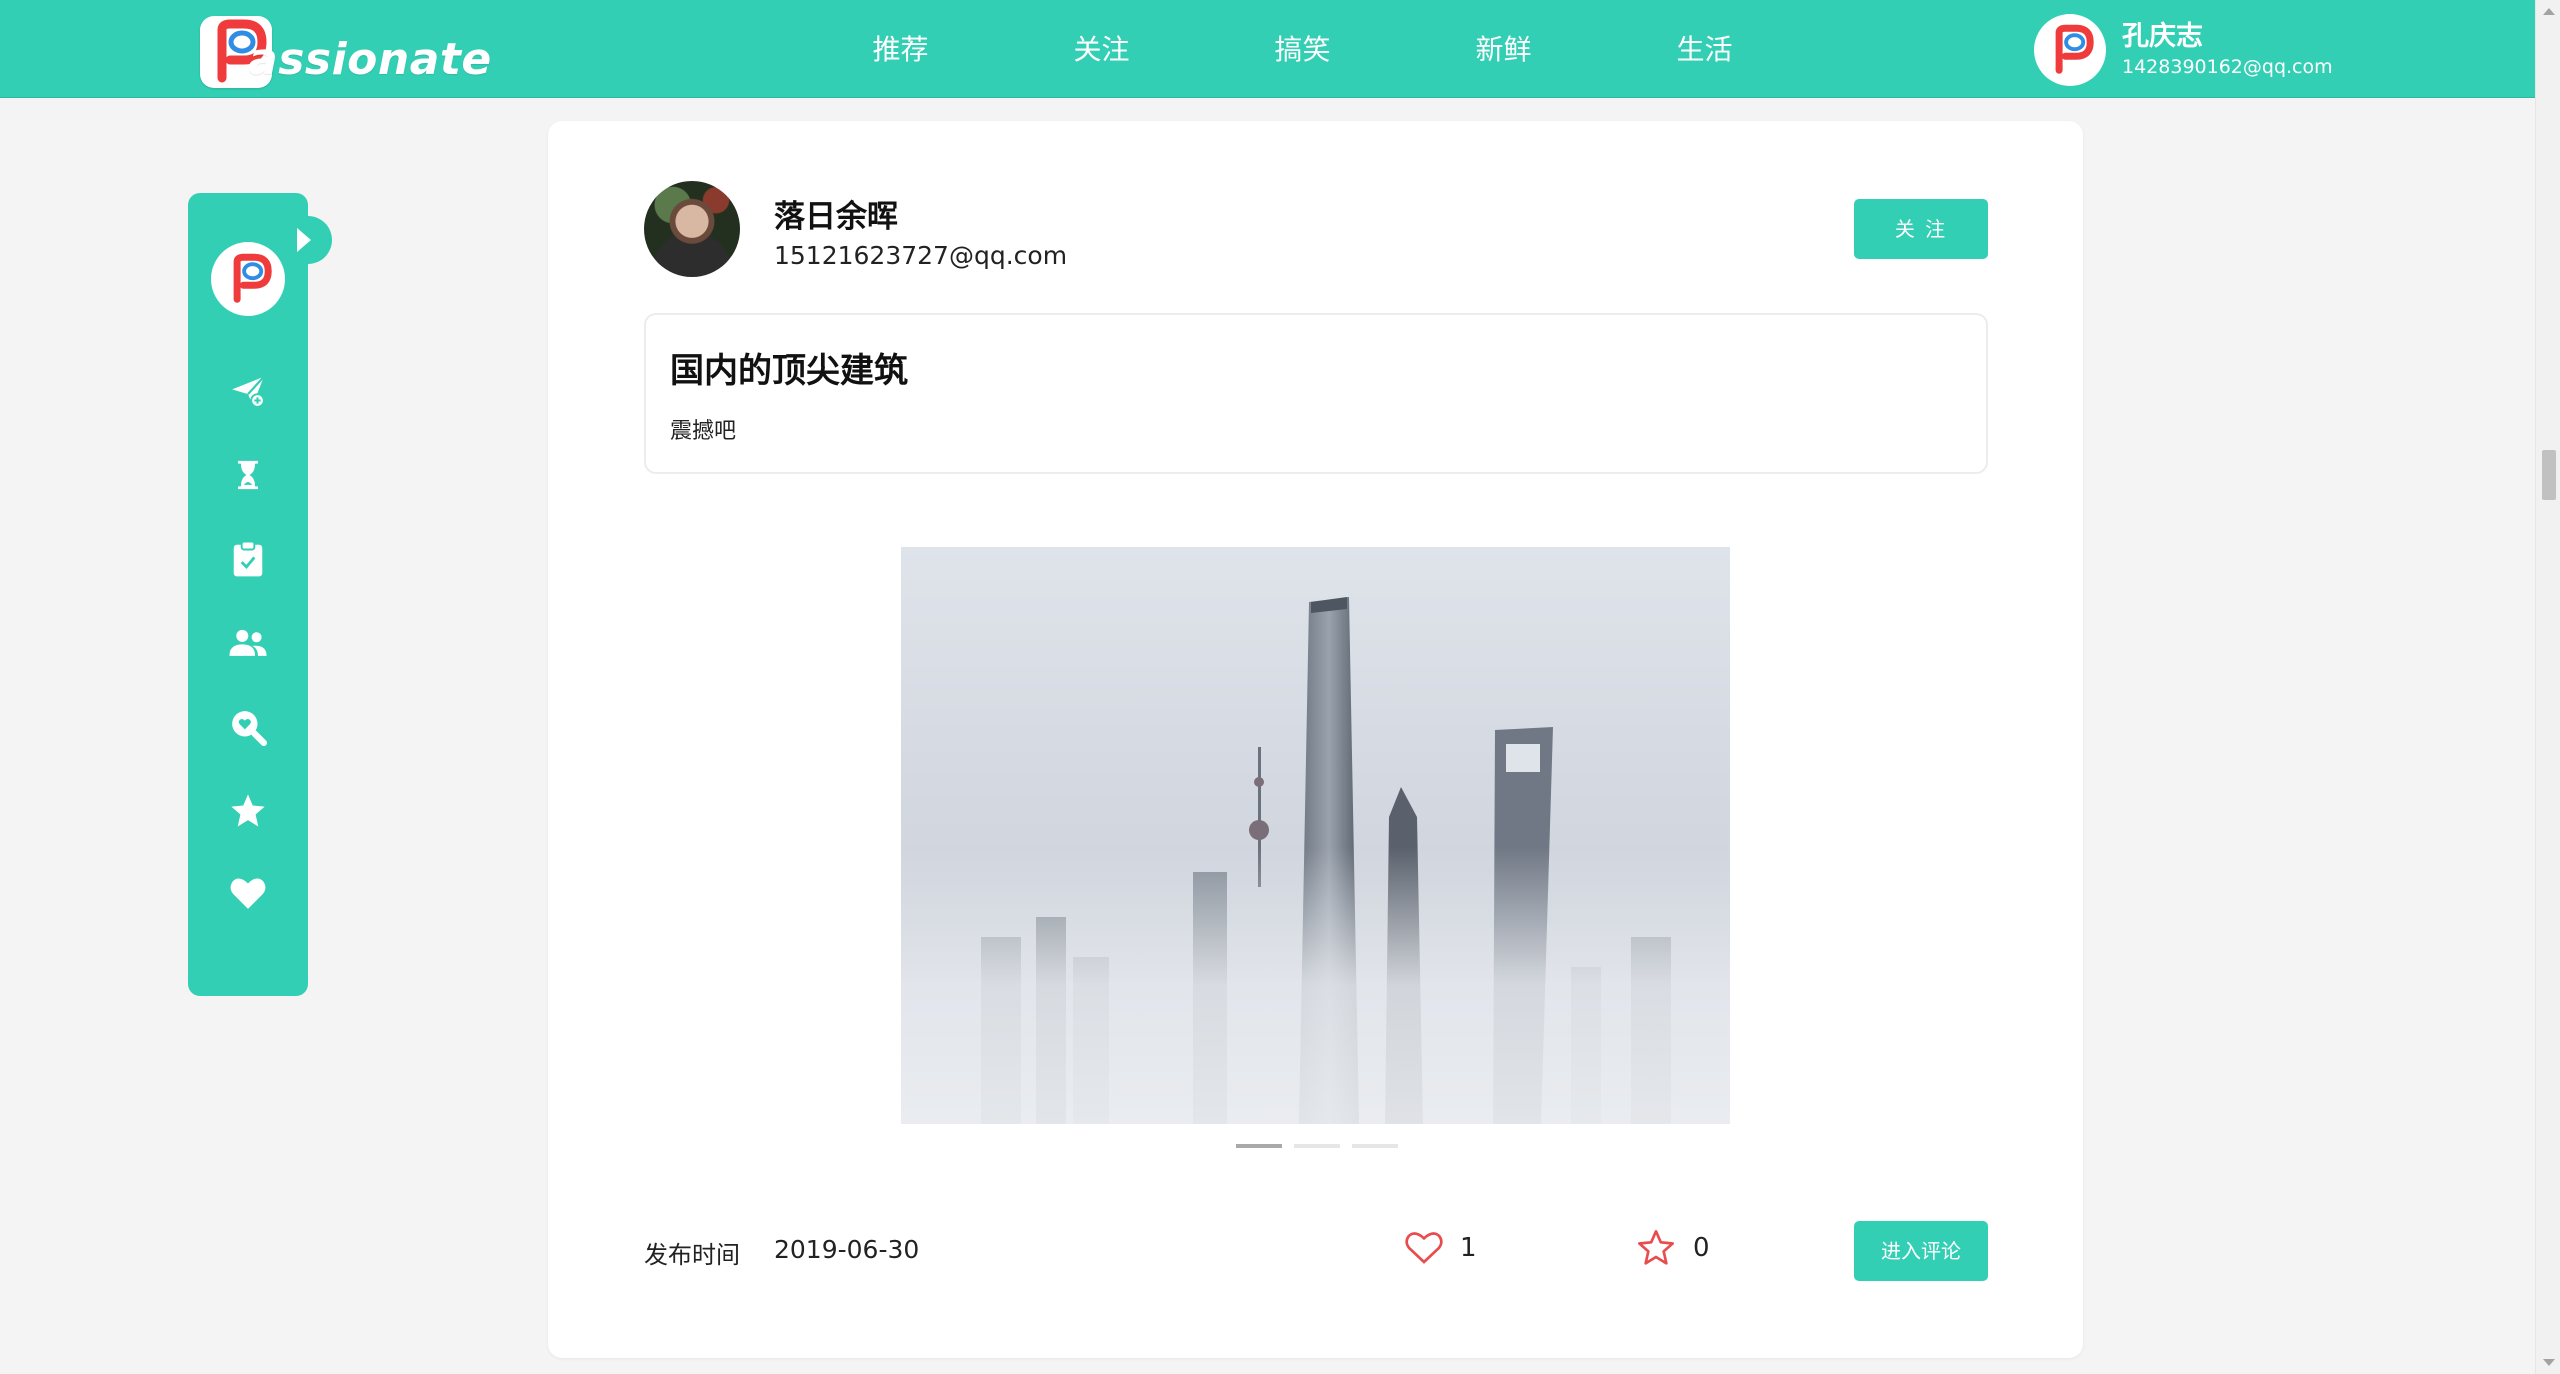 The height and width of the screenshot is (1374, 2560). Describe the element at coordinates (308, 240) in the screenshot. I see `sidebar-expand-toggle-icon` at that location.